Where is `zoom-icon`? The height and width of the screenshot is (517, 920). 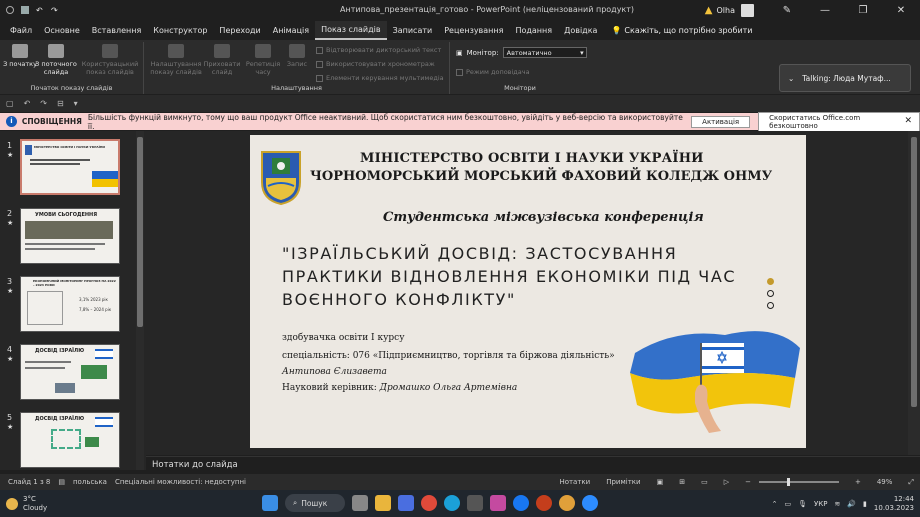 zoom-icon is located at coordinates (590, 503).